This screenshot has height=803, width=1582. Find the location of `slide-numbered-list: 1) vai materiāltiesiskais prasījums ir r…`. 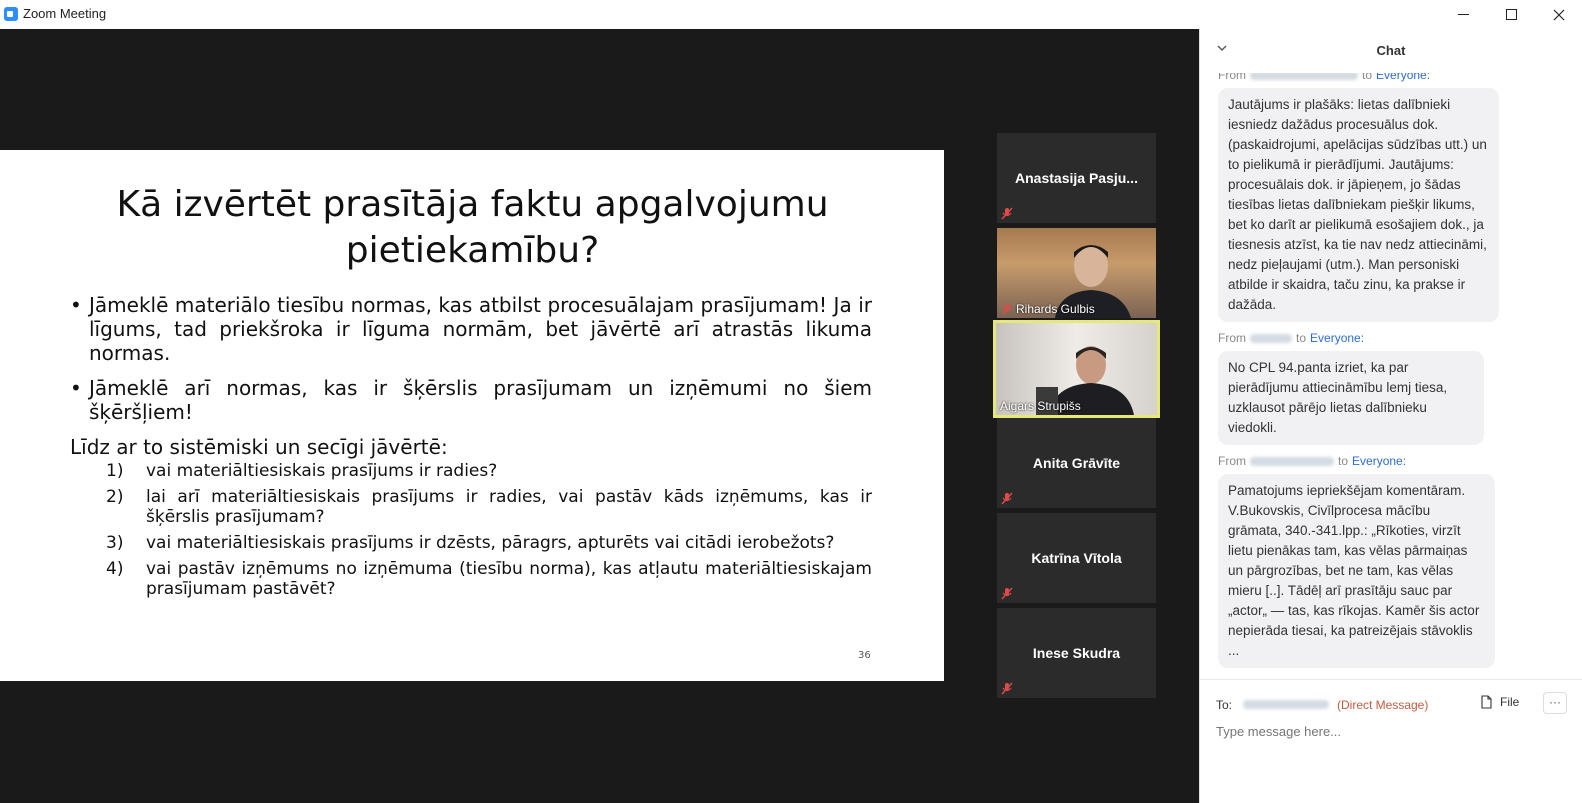

slide-numbered-list: 1) vai materiāltiesiskais prasījums ir r… is located at coordinates (471, 530).